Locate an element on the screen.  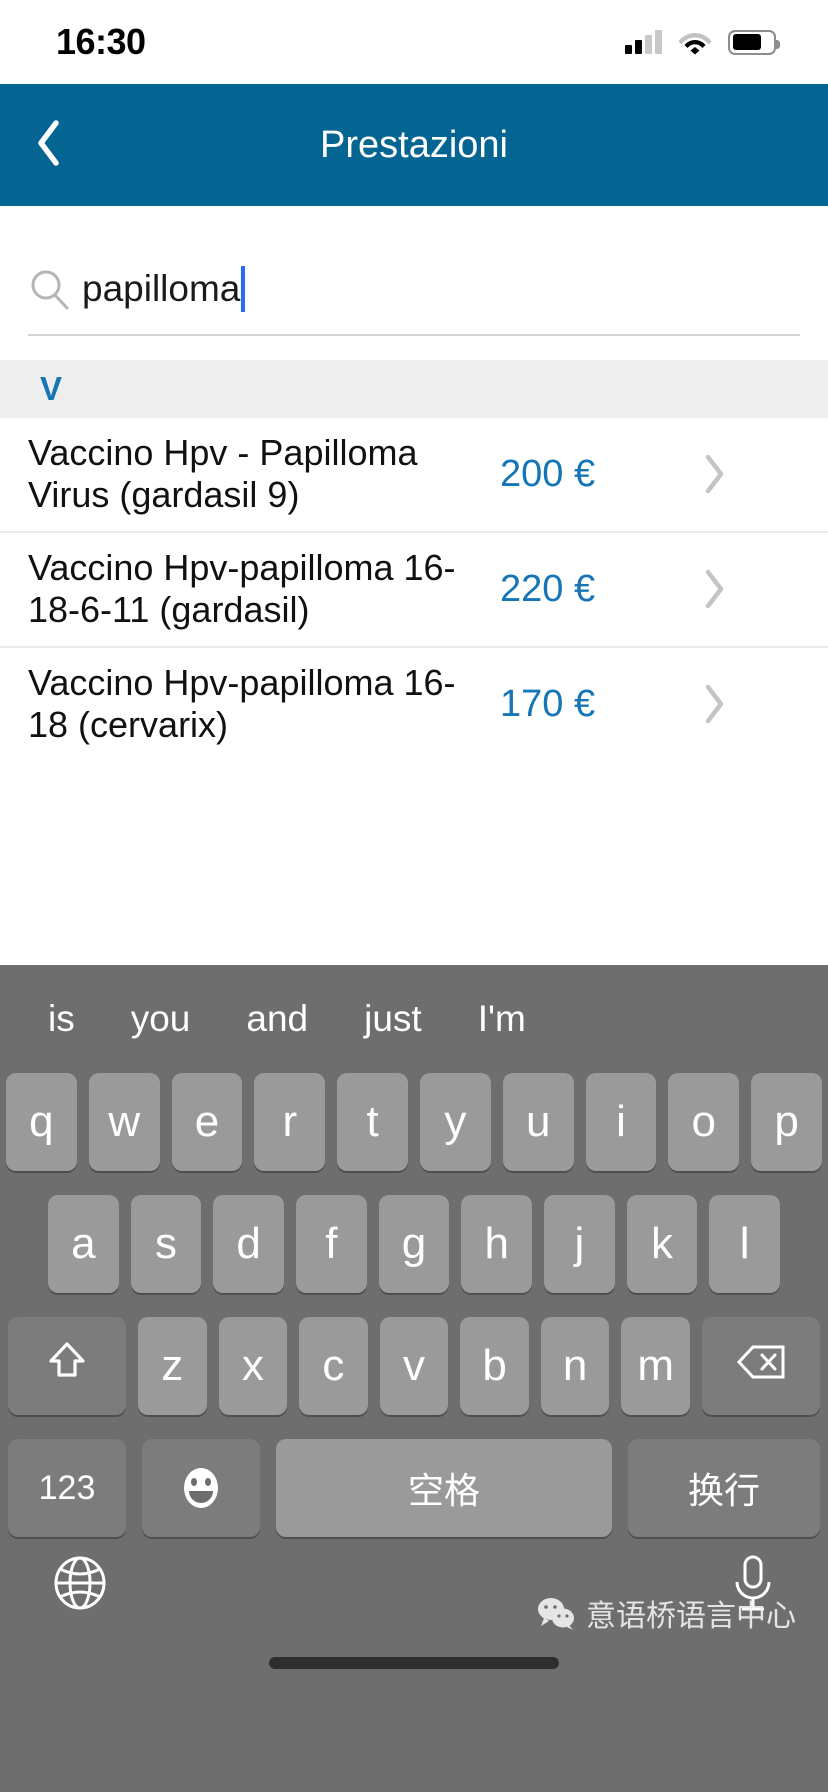
key-c: c is located at coordinates (333, 1366).